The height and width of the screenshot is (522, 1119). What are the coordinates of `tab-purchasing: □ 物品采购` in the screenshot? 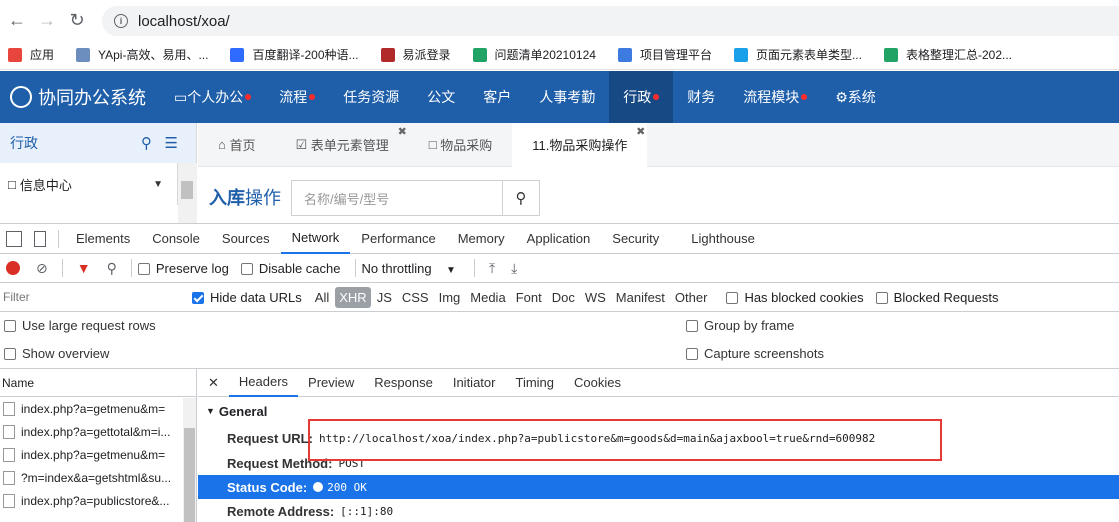 It's located at (460, 145).